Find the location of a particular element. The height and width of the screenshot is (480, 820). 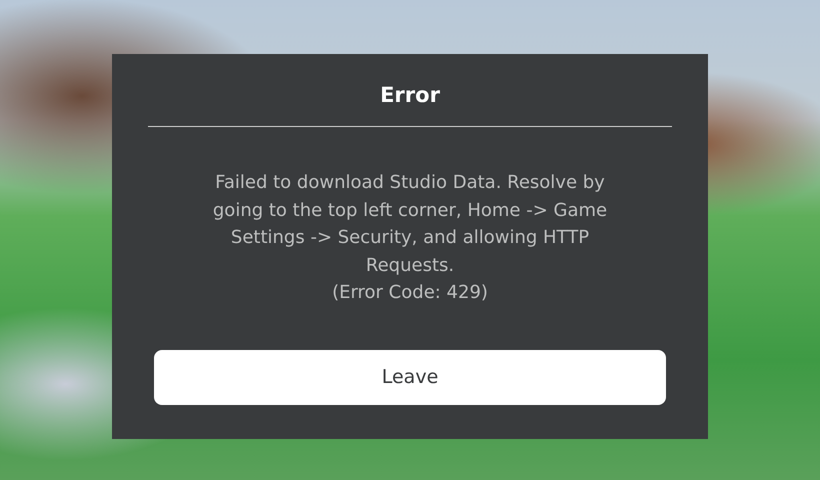

error-message: Failed to download Studio Data. Resolve by going to the top left corner, Home -> Game Settings -> Security, and allowing HTTP Requests. is located at coordinates (410, 224).